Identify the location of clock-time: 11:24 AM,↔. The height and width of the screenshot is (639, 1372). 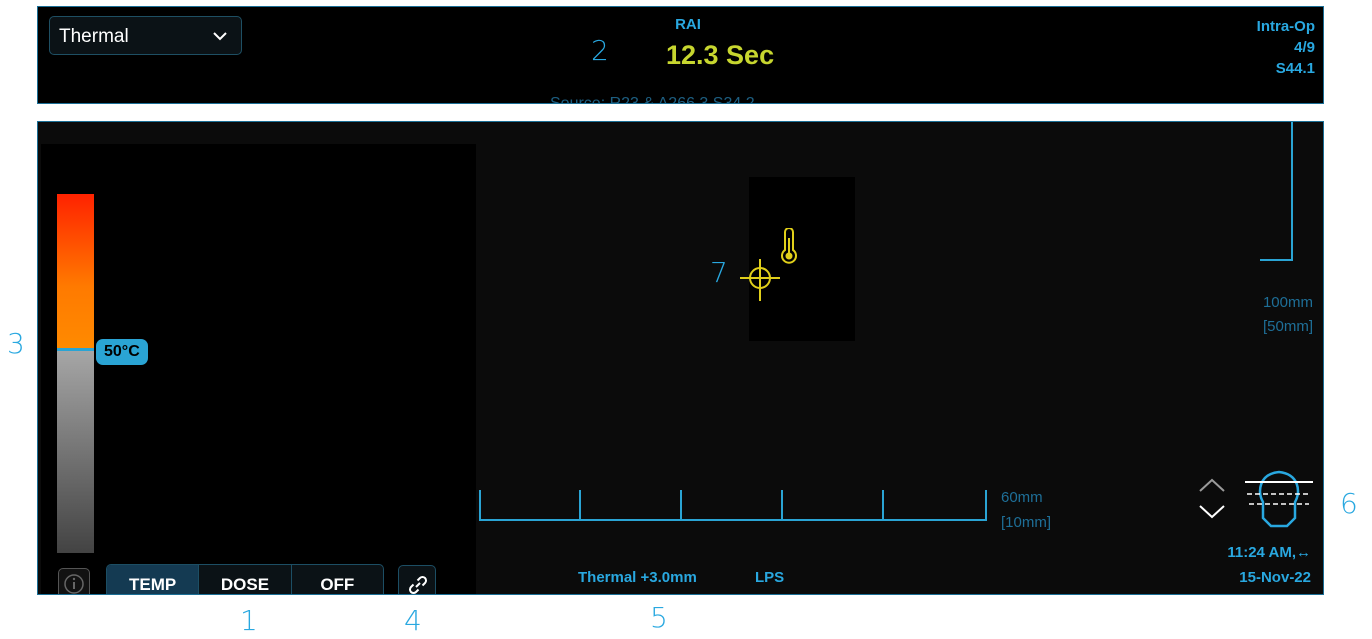
(1269, 552).